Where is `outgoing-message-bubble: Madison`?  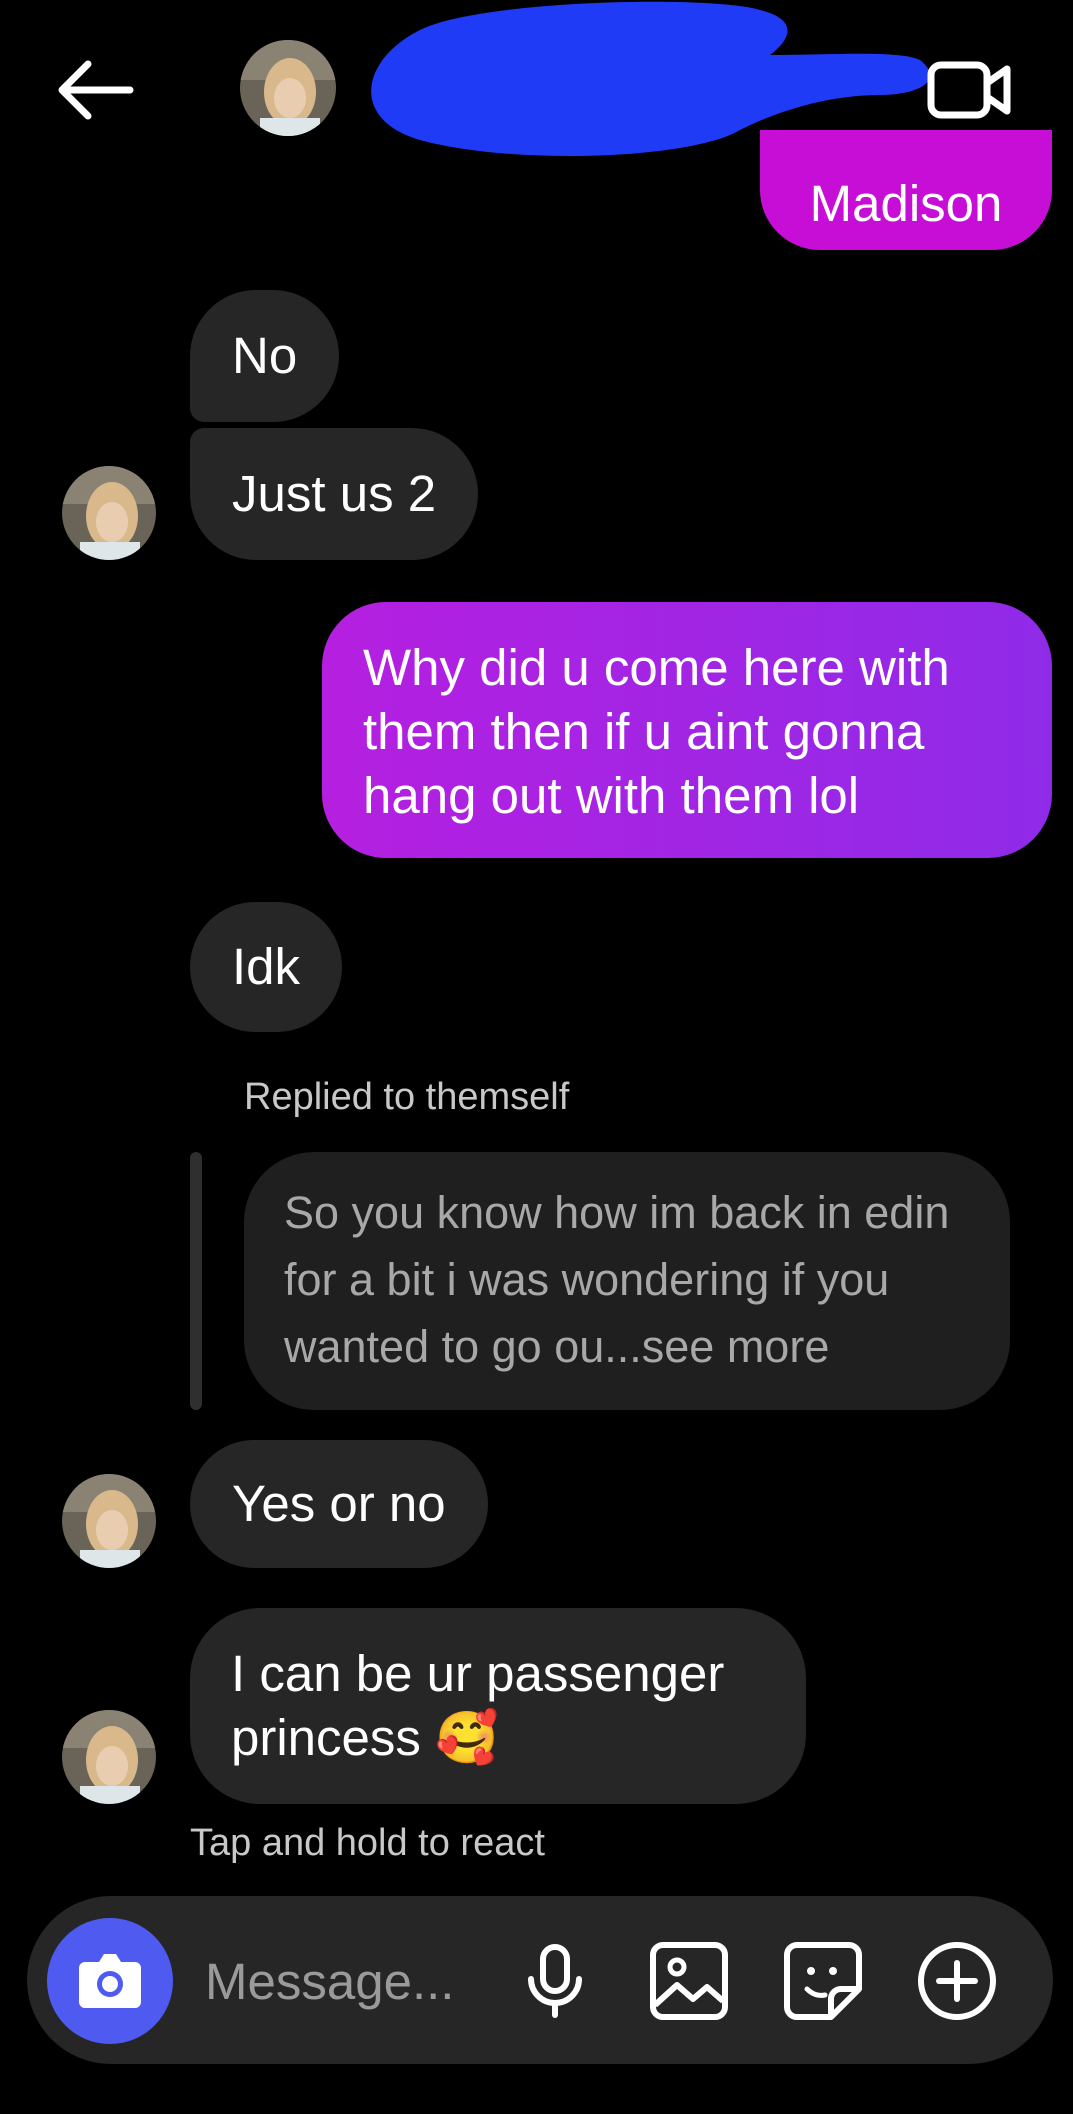
outgoing-message-bubble: Madison is located at coordinates (906, 190).